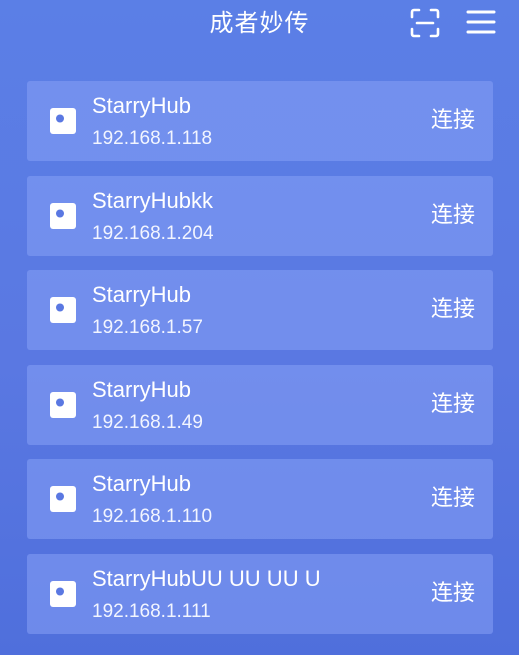 The width and height of the screenshot is (519, 655). What do you see at coordinates (151, 611) in the screenshot?
I see `device-ip: 192.168.1.111` at bounding box center [151, 611].